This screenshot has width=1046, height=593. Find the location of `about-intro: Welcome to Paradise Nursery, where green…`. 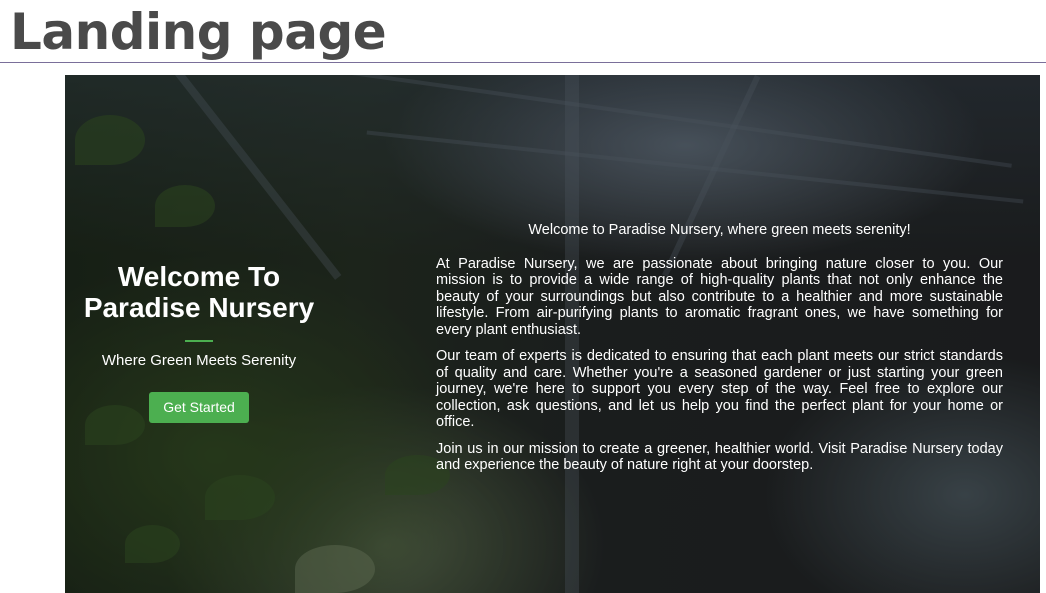

about-intro: Welcome to Paradise Nursery, where green… is located at coordinates (719, 230).